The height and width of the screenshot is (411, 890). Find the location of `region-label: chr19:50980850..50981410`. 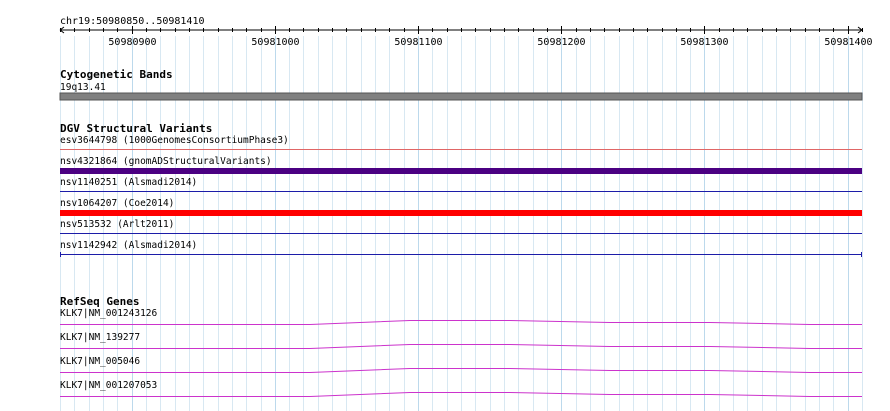

region-label: chr19:50980850..50981410 is located at coordinates (132, 21).